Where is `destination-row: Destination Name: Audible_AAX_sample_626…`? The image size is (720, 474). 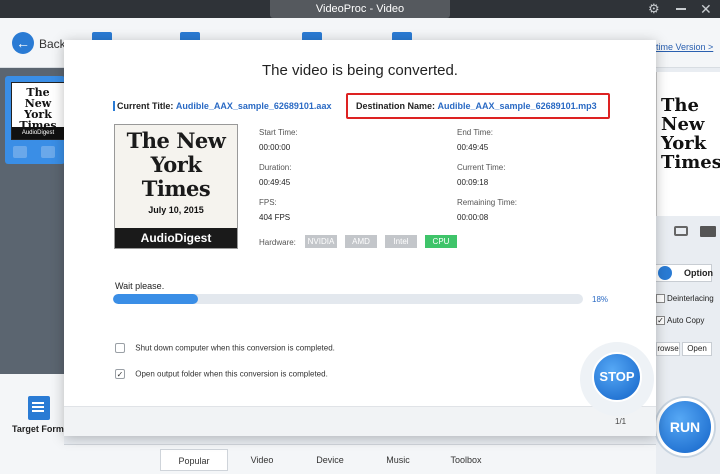 destination-row: Destination Name: Audible_AAX_sample_626… is located at coordinates (476, 106).